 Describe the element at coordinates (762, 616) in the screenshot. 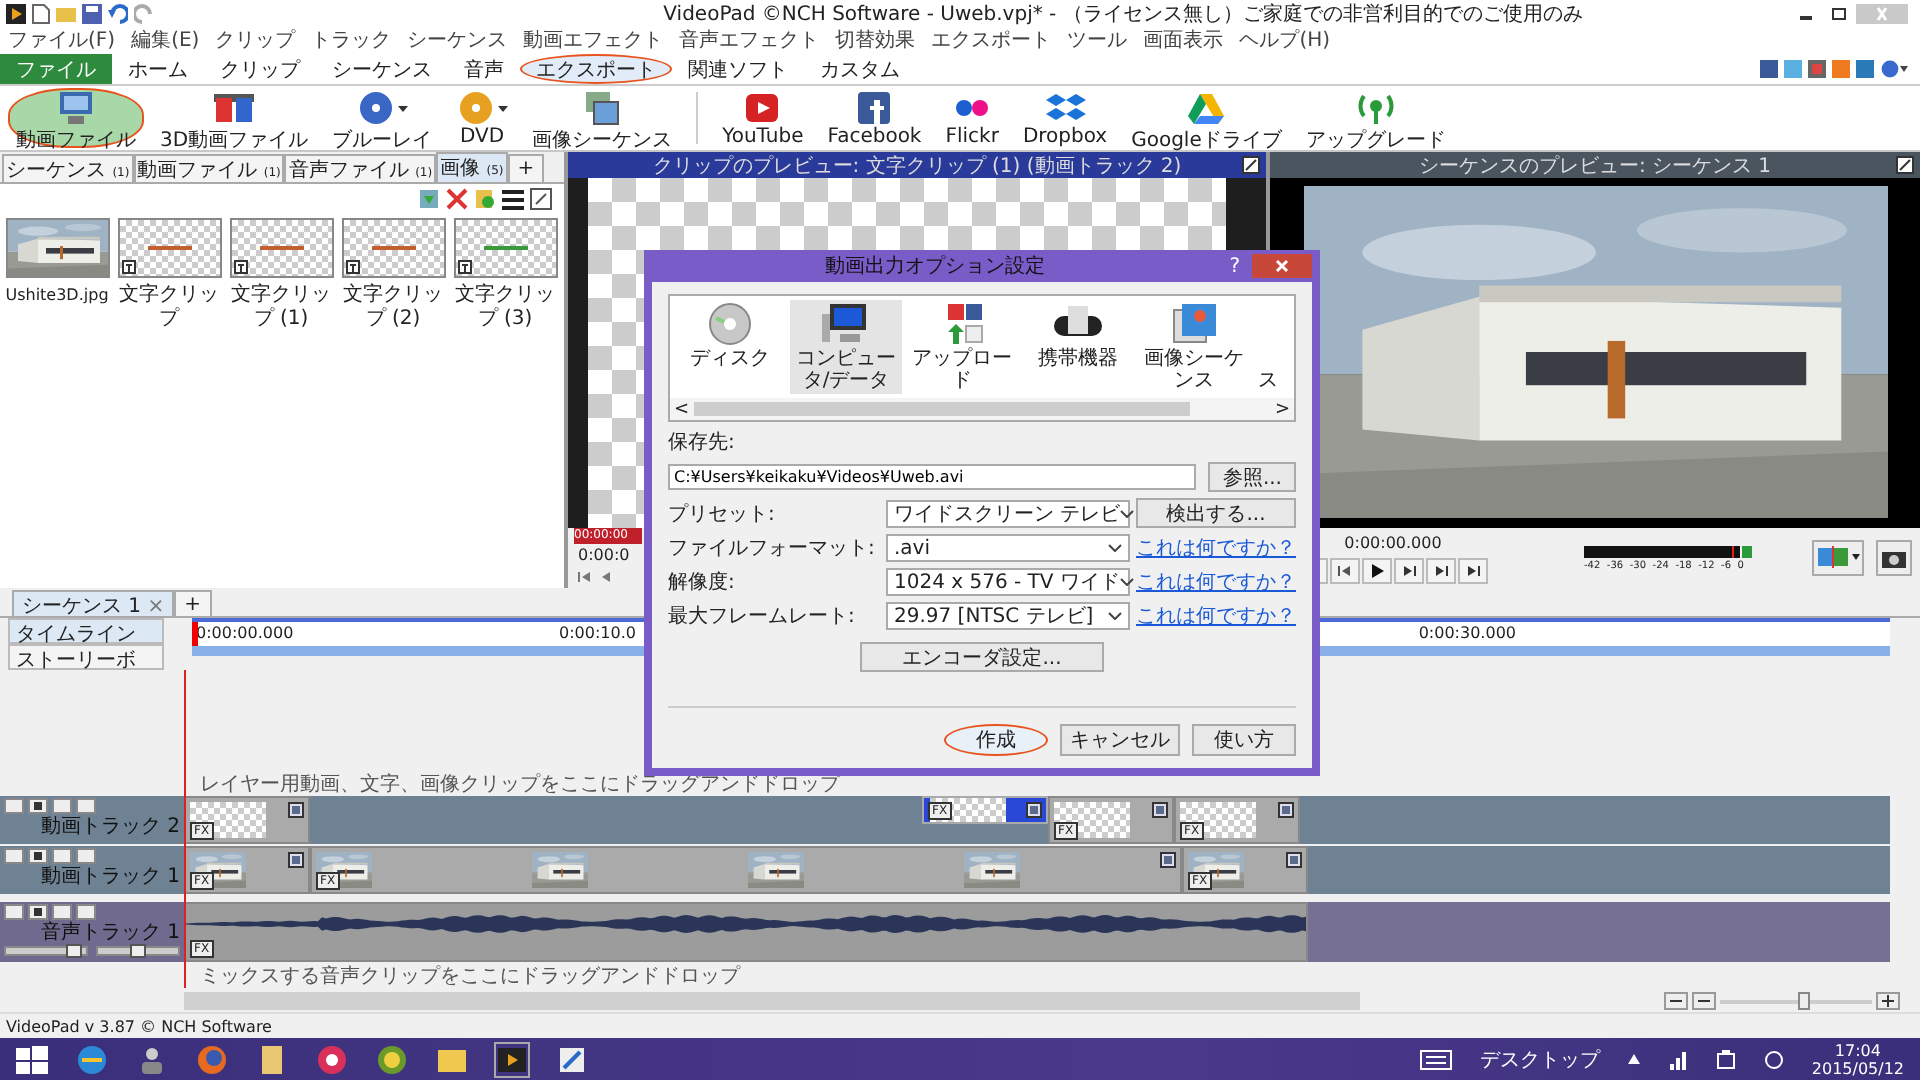

I see `field-label: 最大フレームレート:` at that location.